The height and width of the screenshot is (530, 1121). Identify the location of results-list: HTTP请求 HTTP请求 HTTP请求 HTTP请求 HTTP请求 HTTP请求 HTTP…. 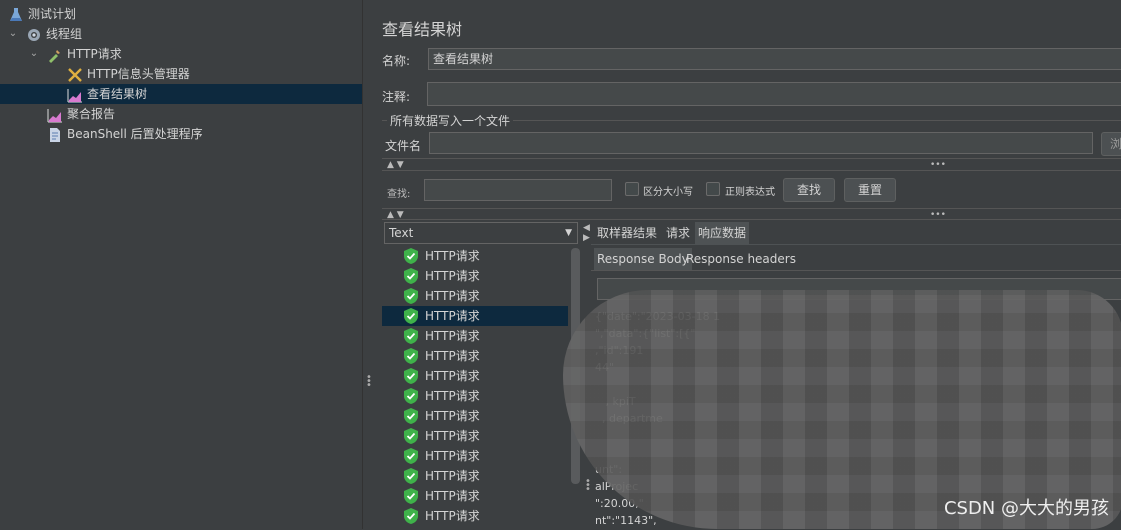
(480, 387).